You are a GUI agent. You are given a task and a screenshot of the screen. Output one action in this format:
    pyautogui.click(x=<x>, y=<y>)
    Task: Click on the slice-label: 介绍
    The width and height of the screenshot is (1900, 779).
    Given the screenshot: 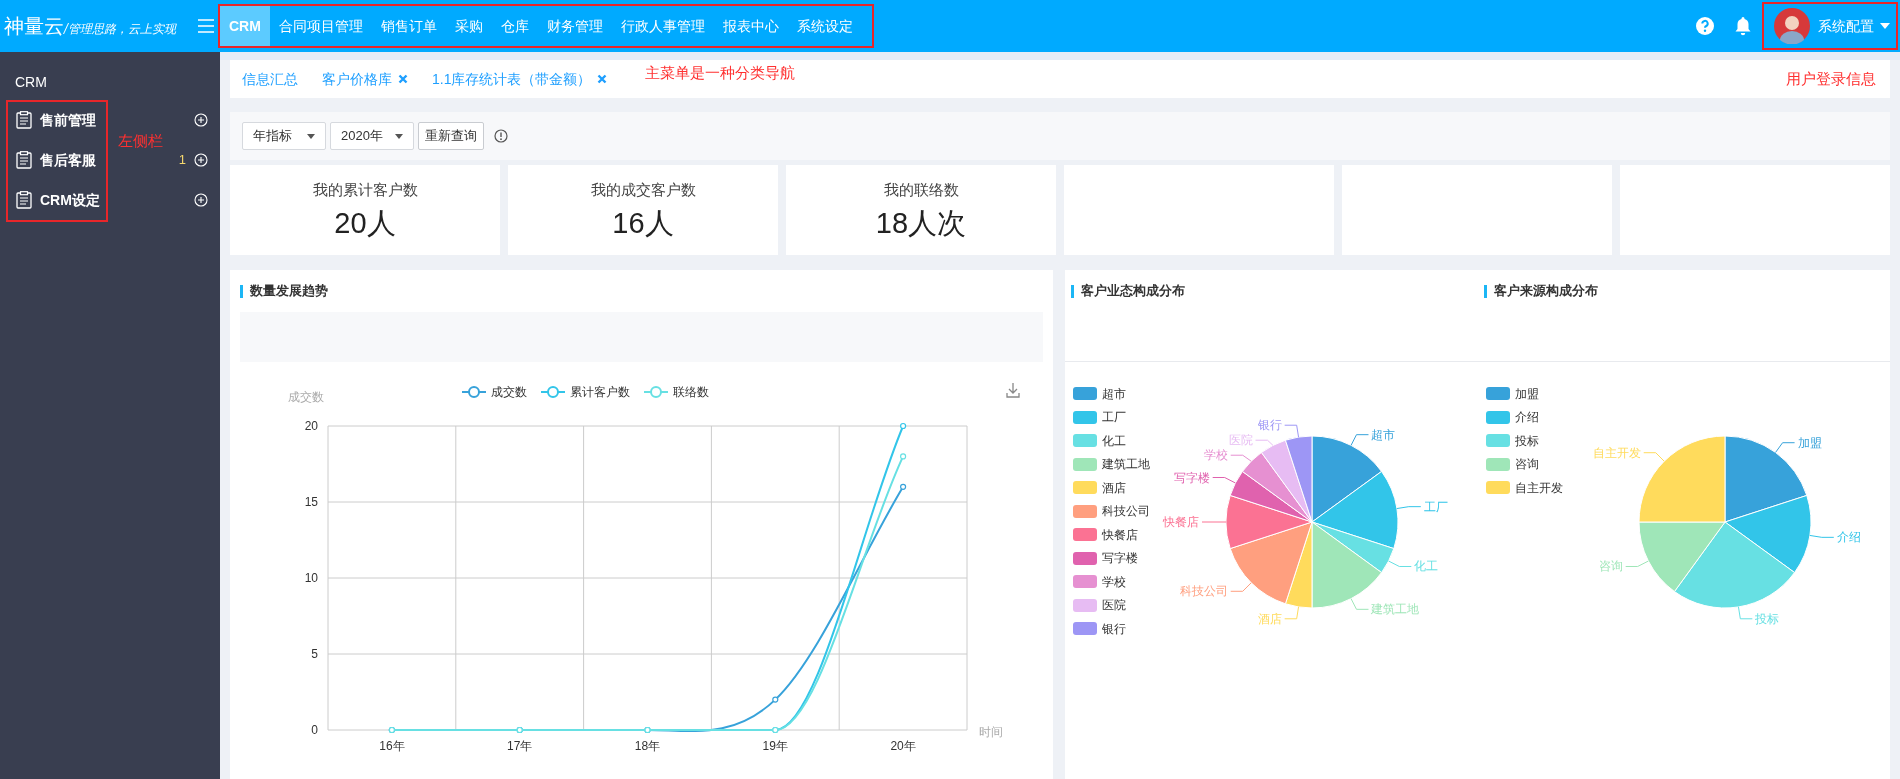 What is the action you would take?
    pyautogui.click(x=1848, y=537)
    